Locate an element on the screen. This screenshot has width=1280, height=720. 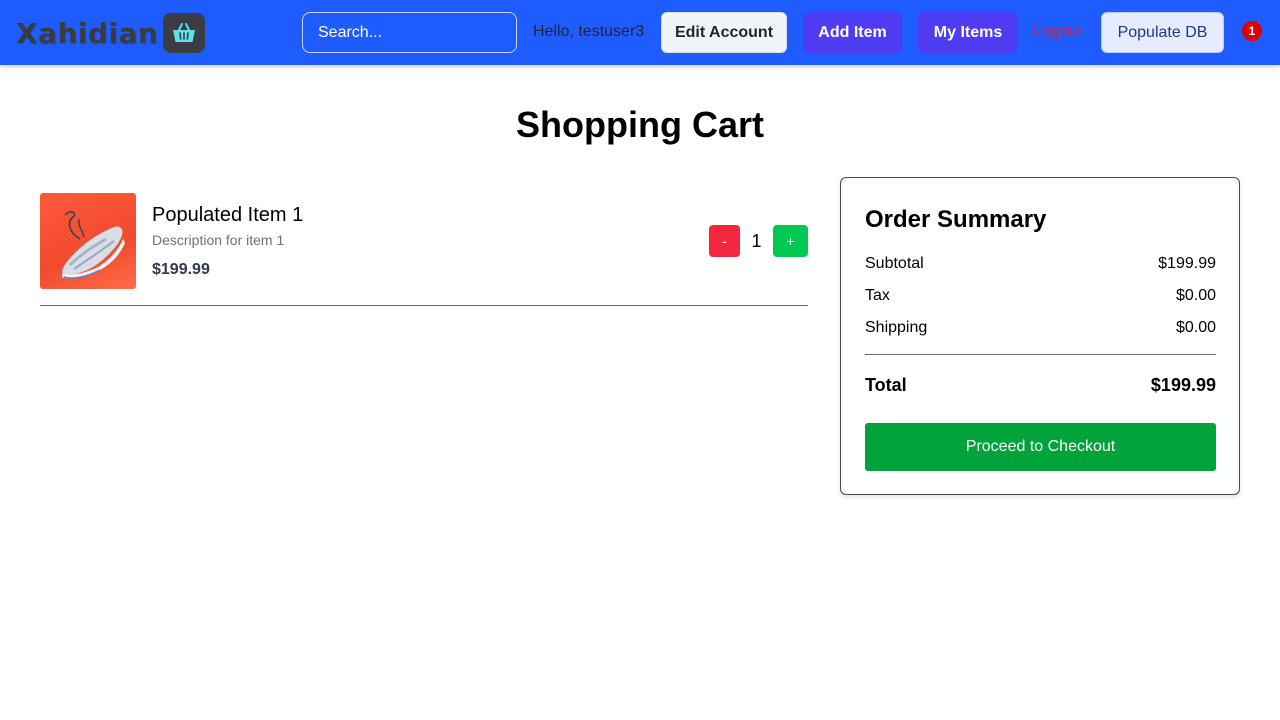
tax-label: Tax is located at coordinates (877, 295).